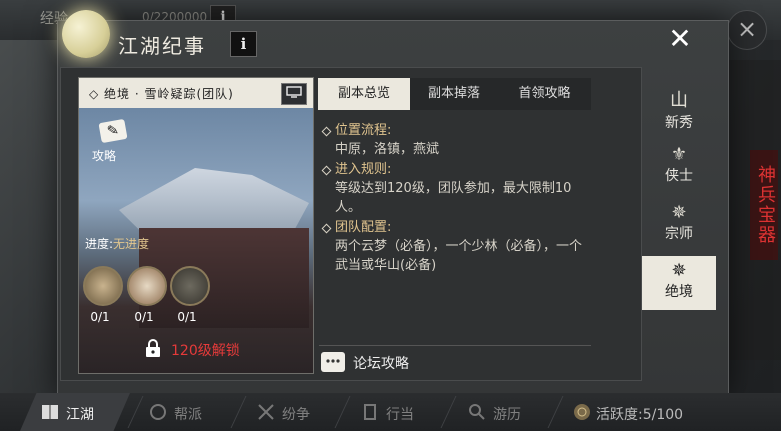 This screenshot has height=431, width=781. What do you see at coordinates (764, 205) in the screenshot?
I see `shenbing-banner: 神兵宝器` at bounding box center [764, 205].